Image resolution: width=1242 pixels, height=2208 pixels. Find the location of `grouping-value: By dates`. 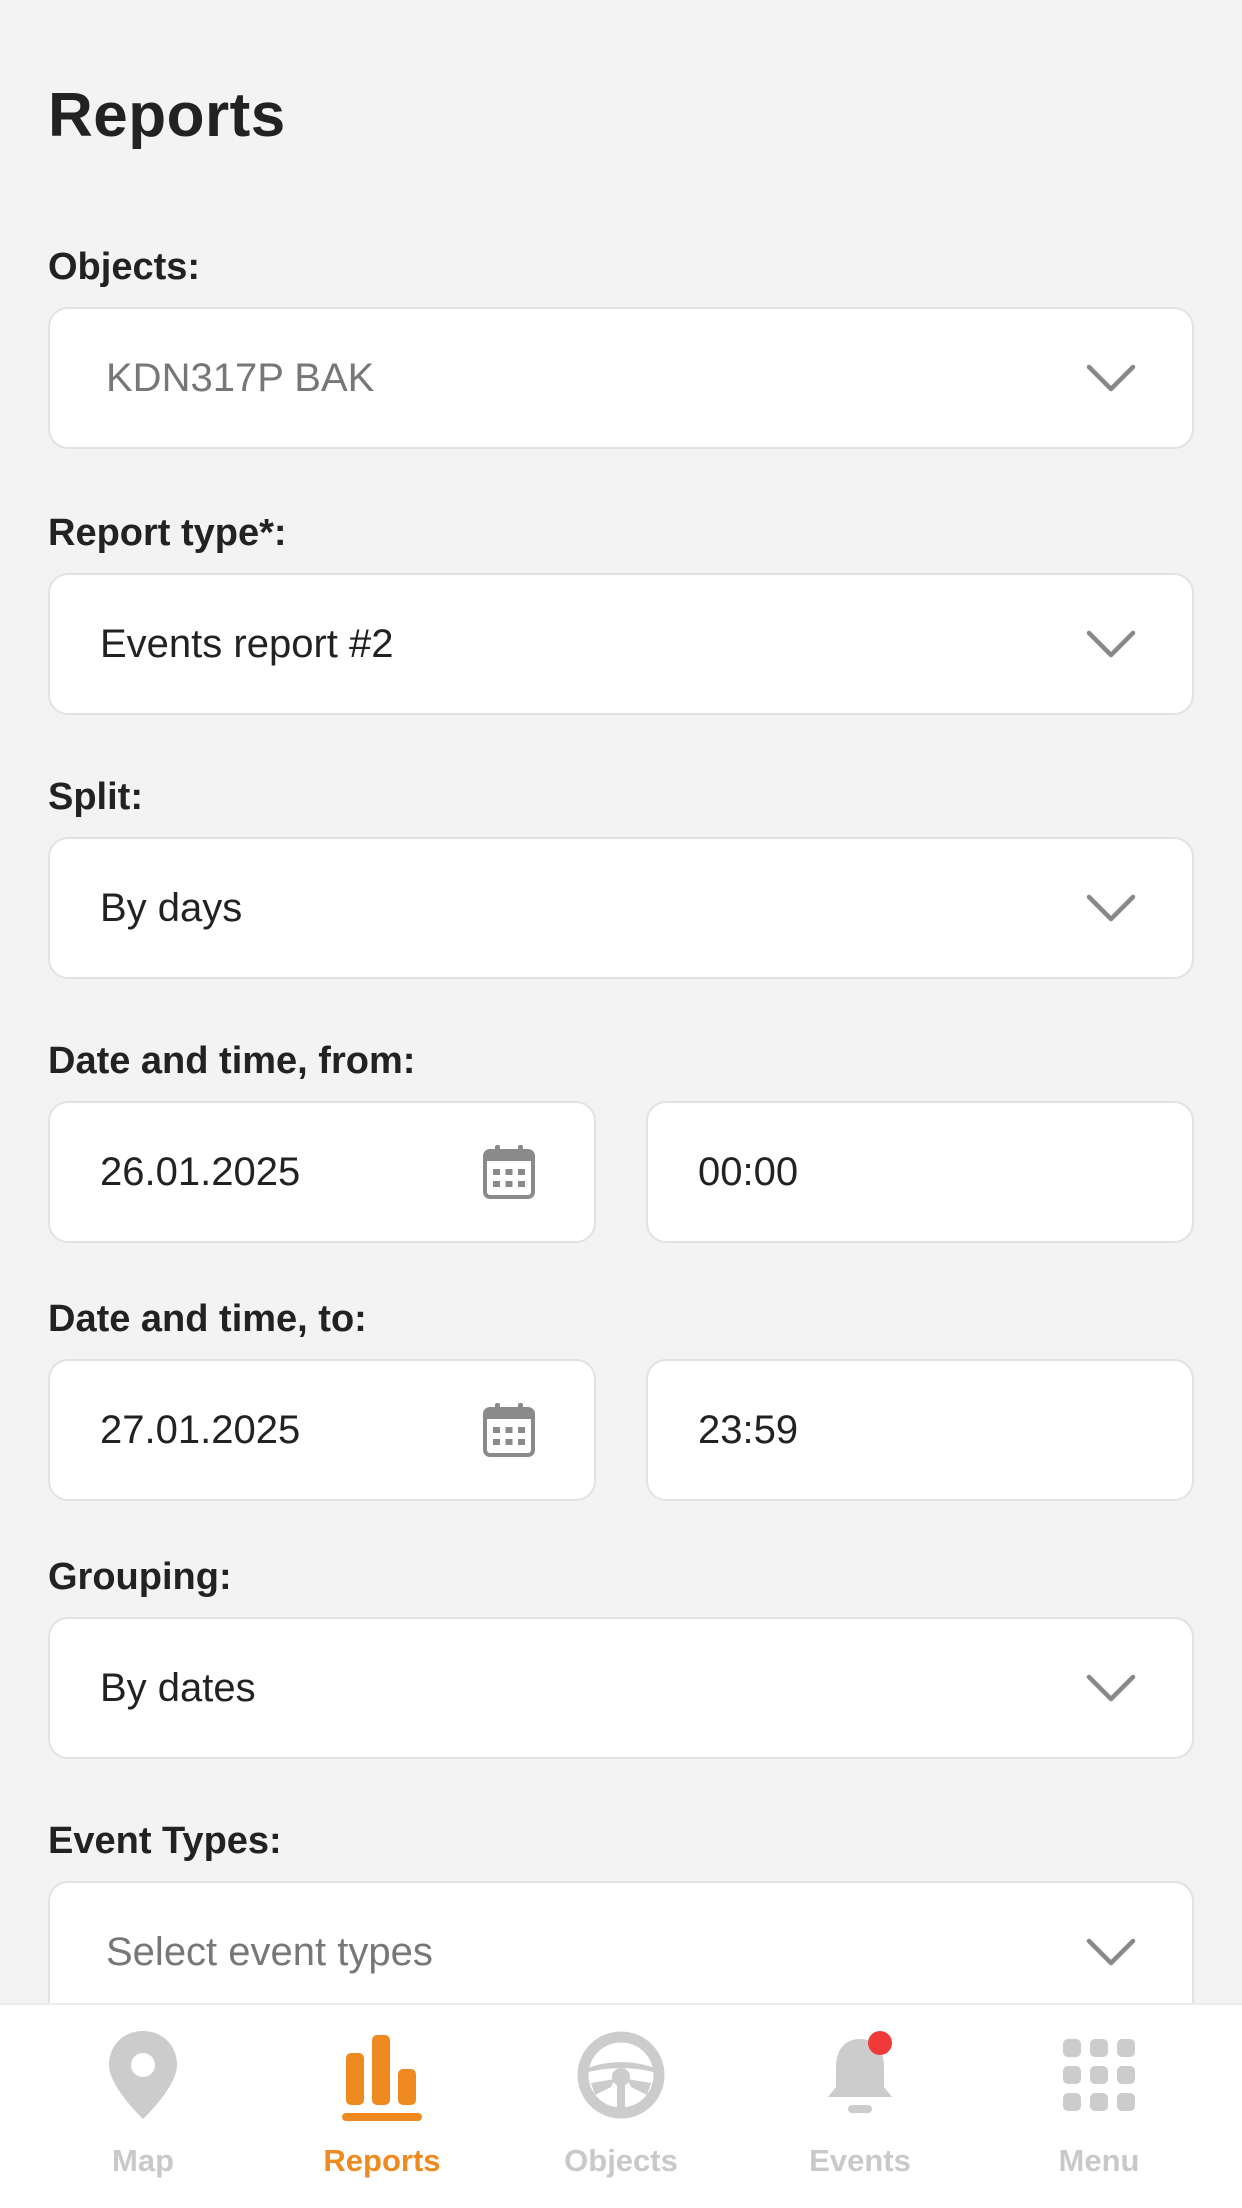

grouping-value: By dates is located at coordinates (178, 1687).